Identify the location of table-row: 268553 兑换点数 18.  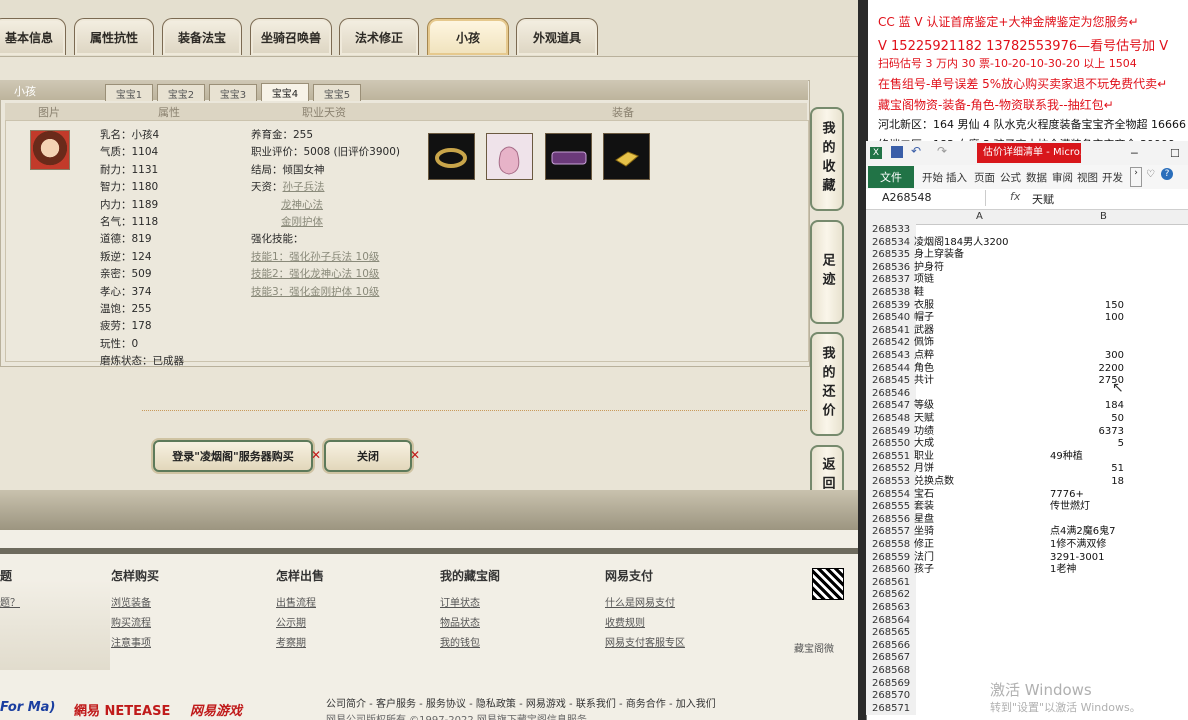
(1027, 482).